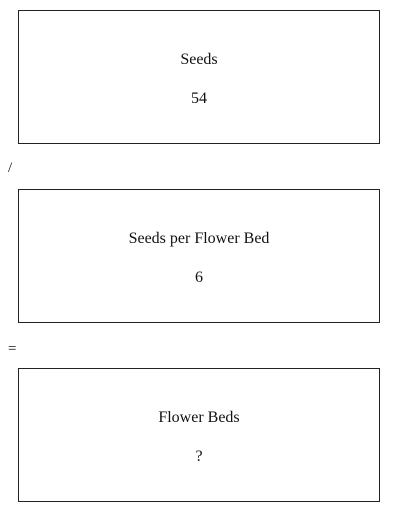  Describe the element at coordinates (10, 168) in the screenshot. I see `divide-operator: /` at that location.